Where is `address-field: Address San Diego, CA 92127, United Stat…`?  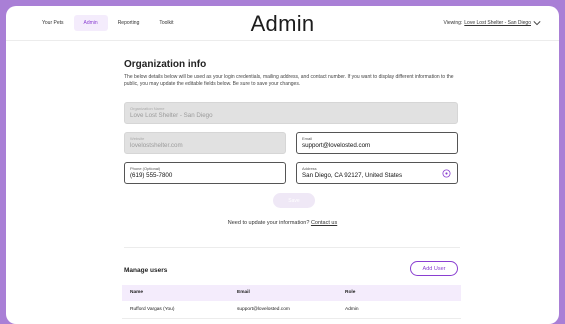 address-field: Address San Diego, CA 92127, United Stat… is located at coordinates (377, 173).